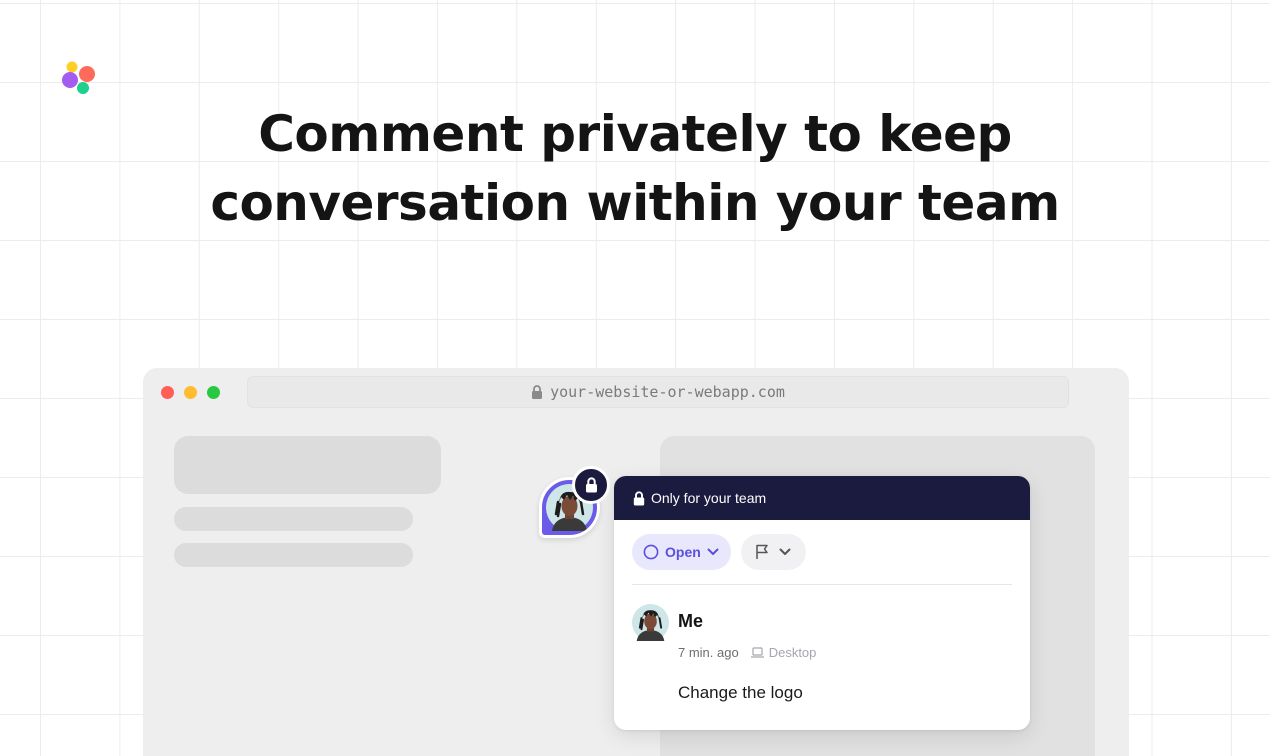 The image size is (1270, 756). What do you see at coordinates (691, 621) in the screenshot?
I see `comment-author: Me` at bounding box center [691, 621].